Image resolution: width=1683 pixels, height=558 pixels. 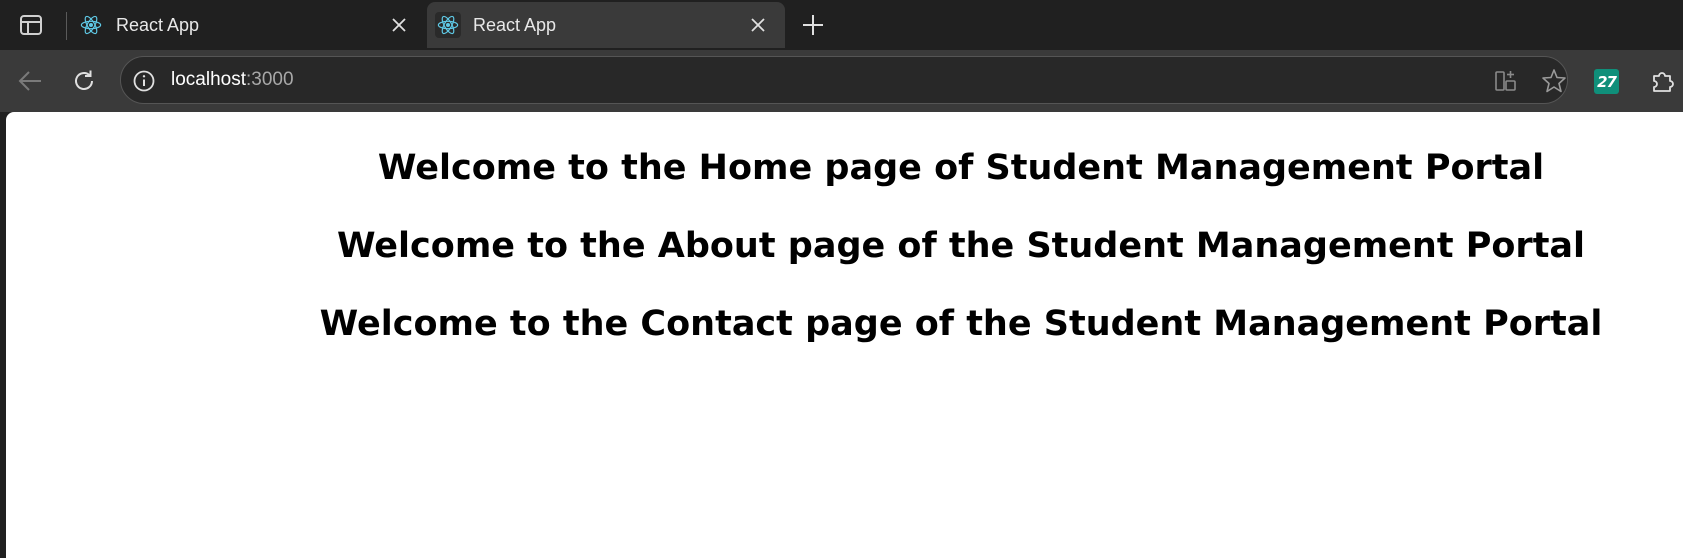 I want to click on tab-separator, so click(x=66, y=26).